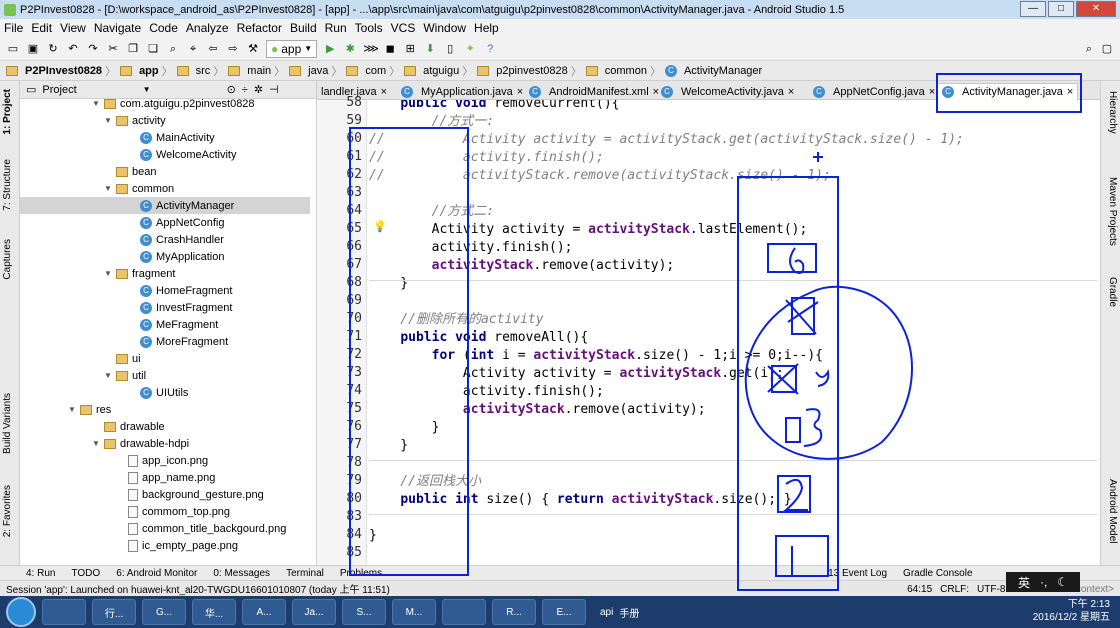 Image resolution: width=1120 pixels, height=628 pixels. What do you see at coordinates (165, 341) in the screenshot?
I see `tree-node: C MoreFragment` at bounding box center [165, 341].